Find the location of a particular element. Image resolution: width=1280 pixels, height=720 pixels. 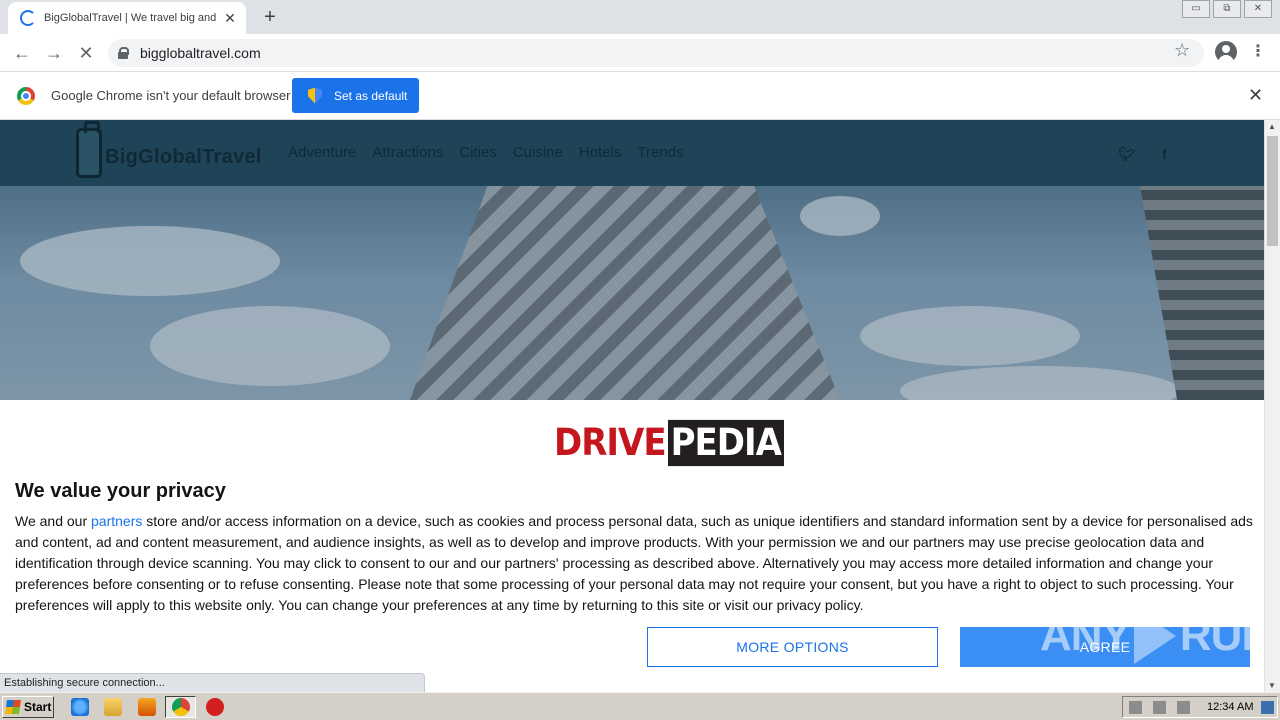

nav-item-trends: Trends is located at coordinates (660, 152).